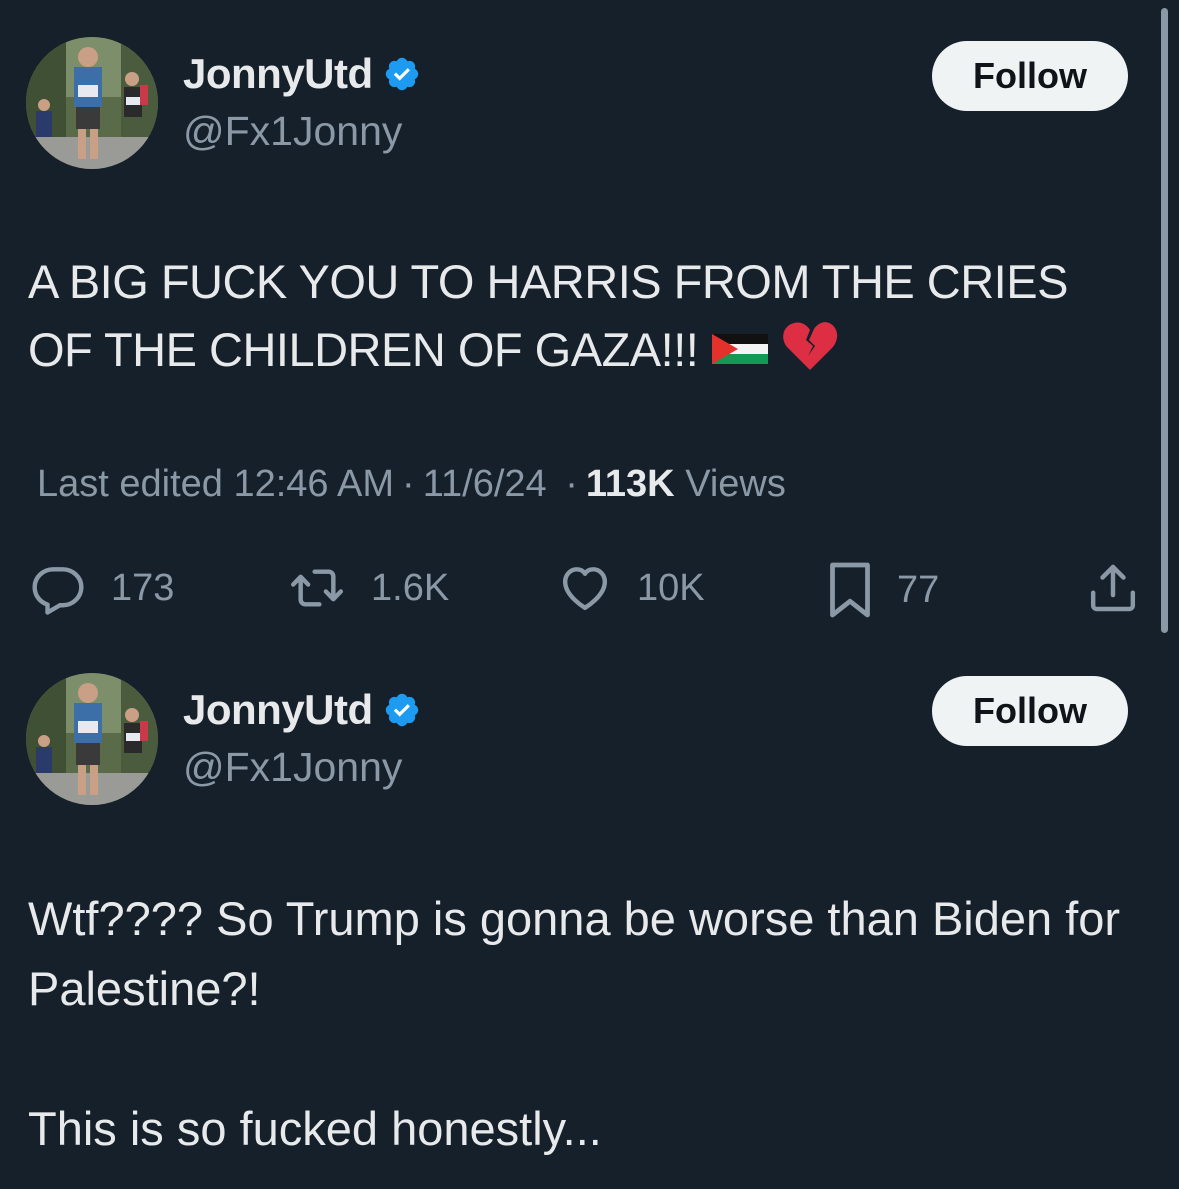 The width and height of the screenshot is (1179, 1189). Describe the element at coordinates (810, 354) in the screenshot. I see `broken-heart-icon` at that location.